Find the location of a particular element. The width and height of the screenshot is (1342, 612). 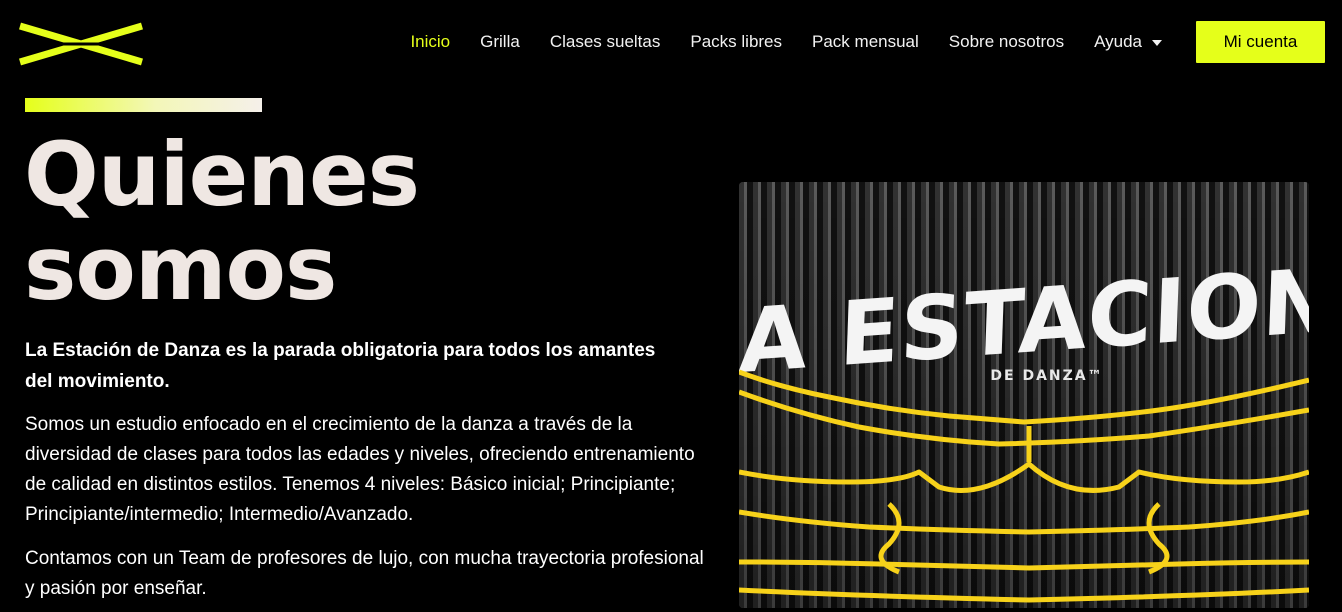

nav-item-packs-libres: Packs libres is located at coordinates (736, 42).